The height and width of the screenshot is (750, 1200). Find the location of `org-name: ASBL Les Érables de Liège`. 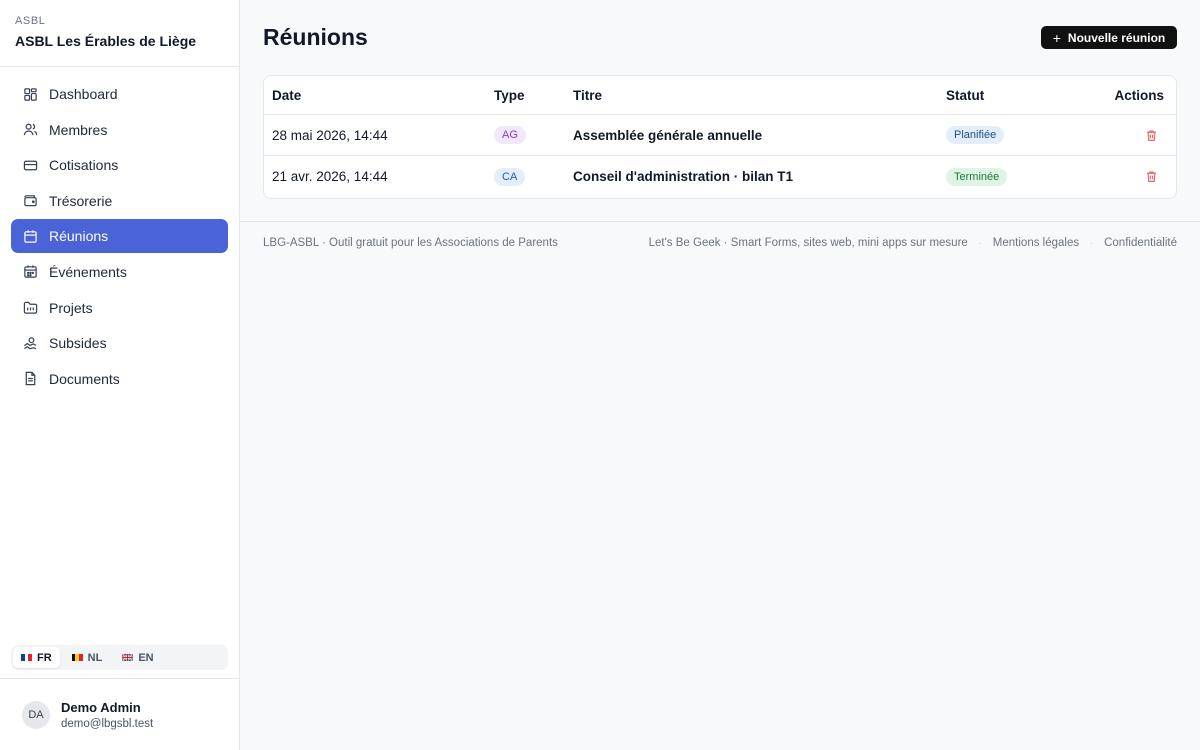

org-name: ASBL Les Érables de Liège is located at coordinates (106, 41).